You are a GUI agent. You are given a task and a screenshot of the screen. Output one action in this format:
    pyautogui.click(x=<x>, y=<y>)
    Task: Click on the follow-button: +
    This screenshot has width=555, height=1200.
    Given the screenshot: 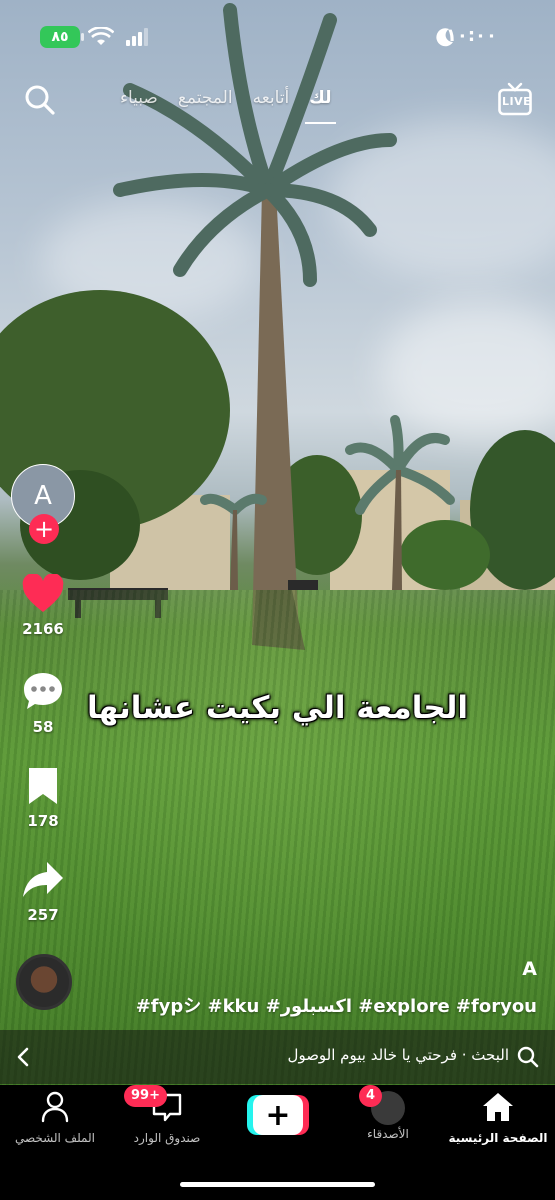 What is the action you would take?
    pyautogui.click(x=44, y=529)
    